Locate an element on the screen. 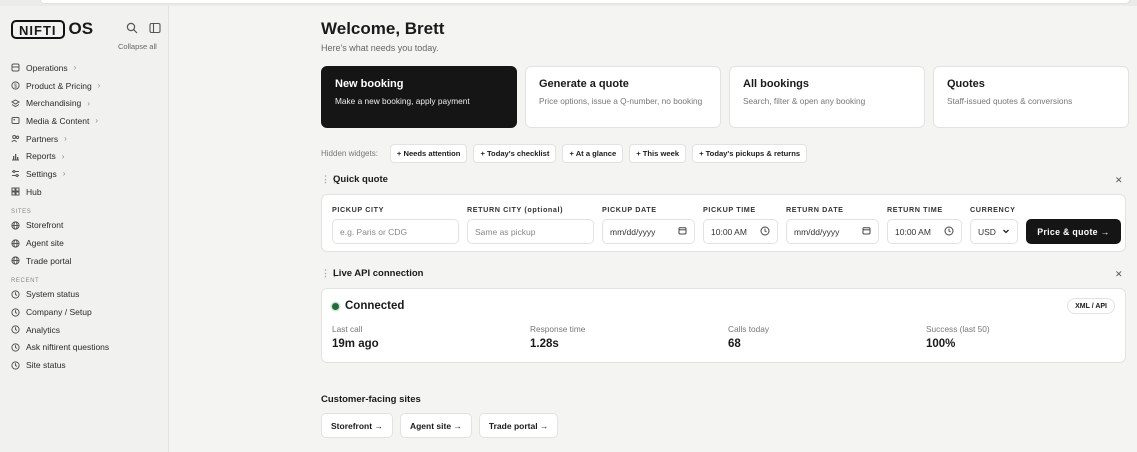 Image resolution: width=1137 pixels, height=452 pixels. api-type-badge: XML / API is located at coordinates (1091, 306).